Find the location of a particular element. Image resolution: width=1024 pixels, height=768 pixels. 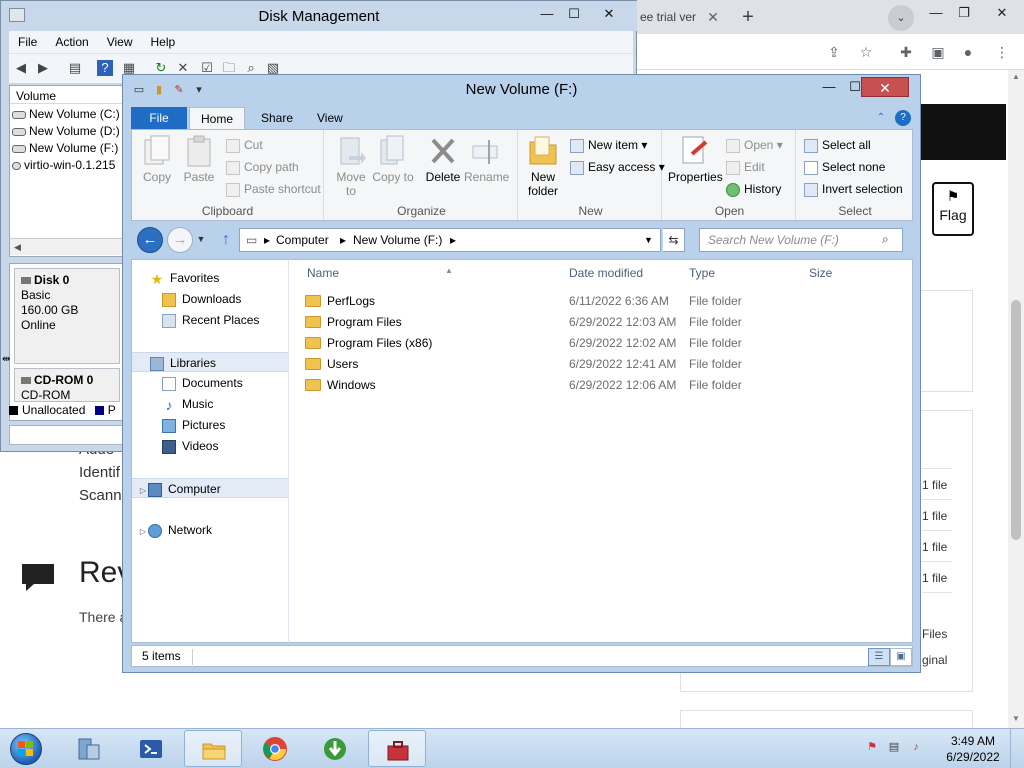

properties-button: Properties is located at coordinates (695, 167).